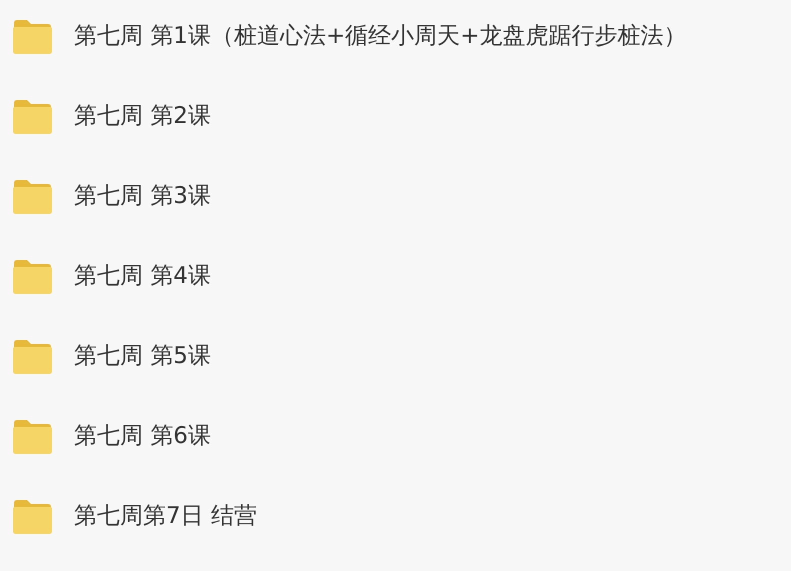 Image resolution: width=791 pixels, height=571 pixels. Describe the element at coordinates (165, 516) in the screenshot. I see `folder-name: 第七周第7日 结营` at that location.